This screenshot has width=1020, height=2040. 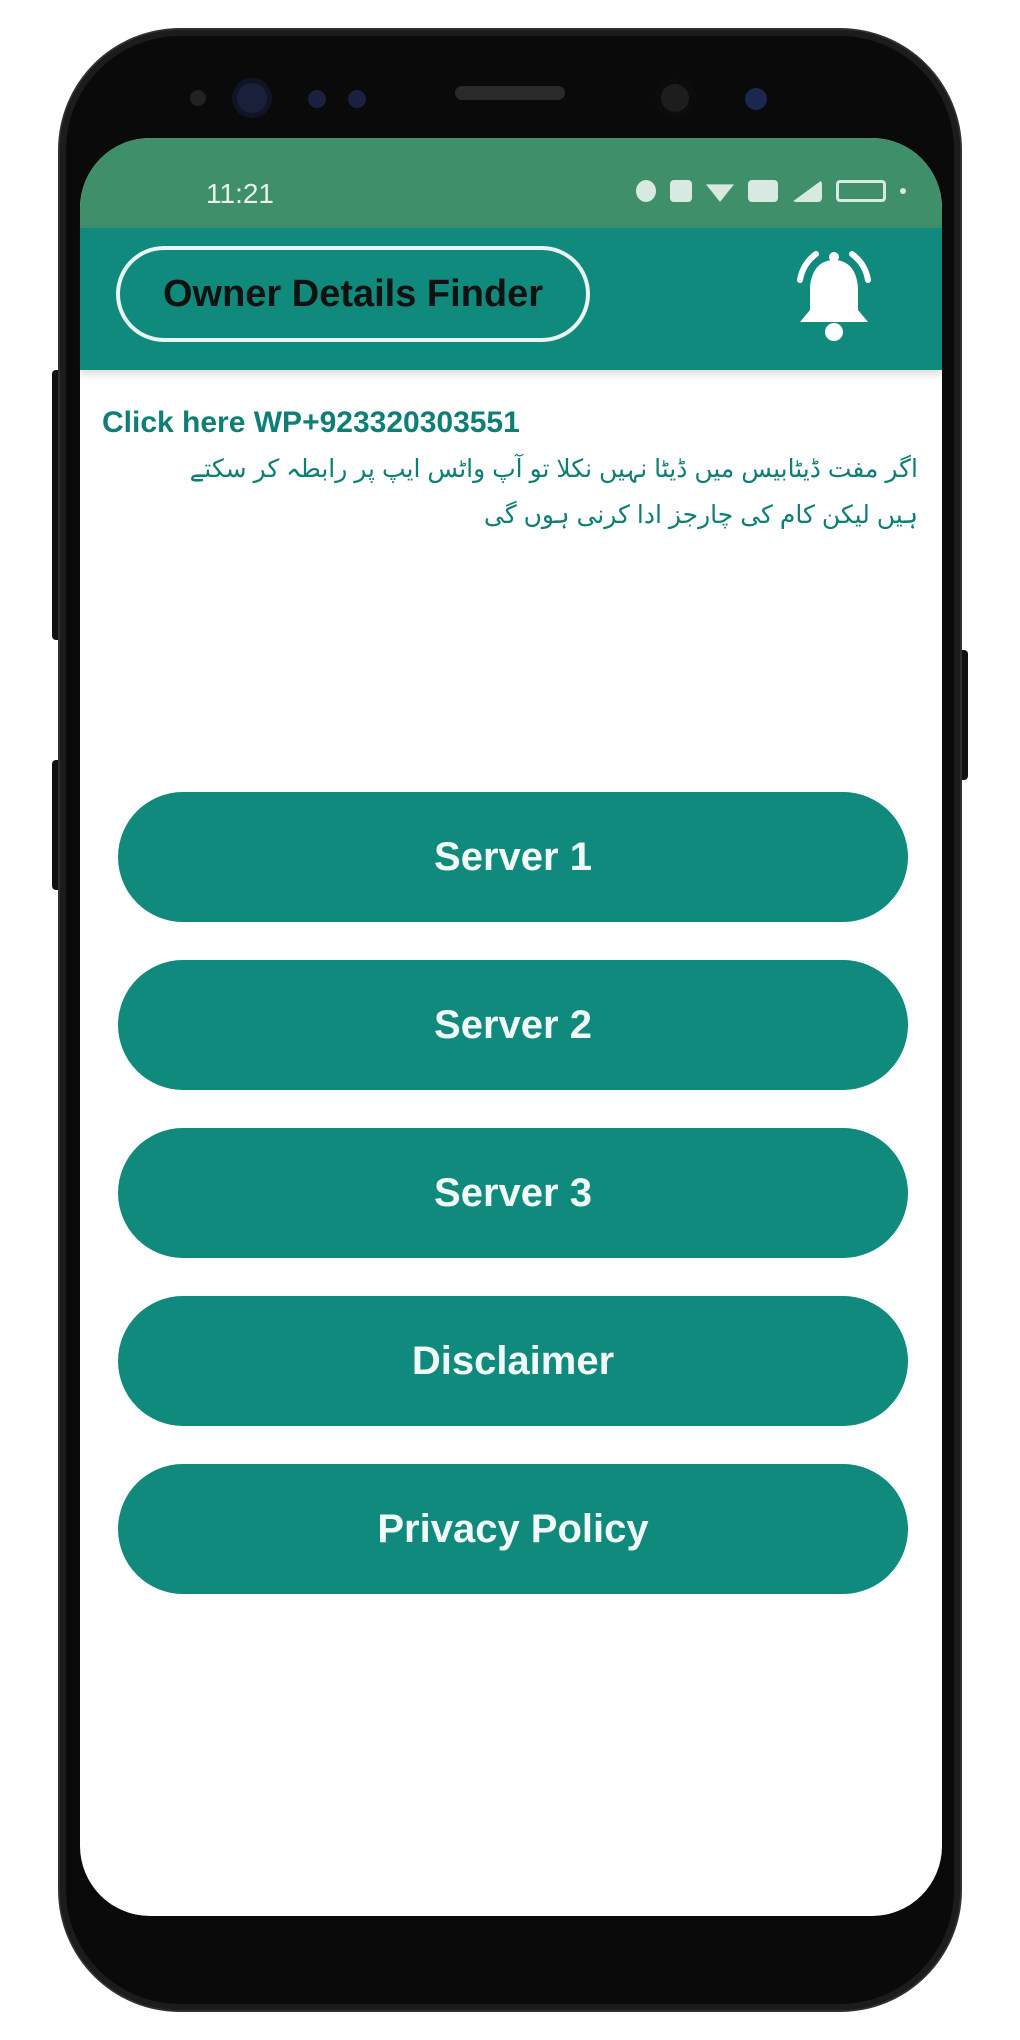 I want to click on privacy-policy-button: Privacy Policy, so click(x=513, y=1529).